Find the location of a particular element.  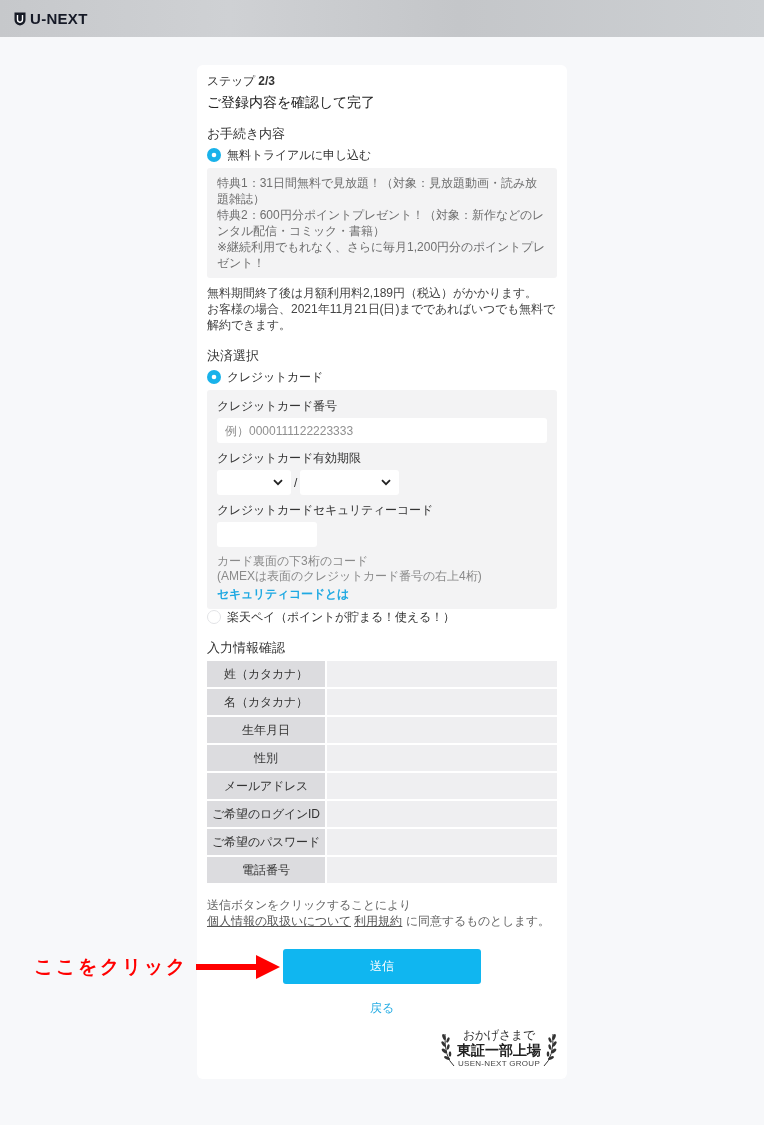

section-heading: 決済選択 is located at coordinates (233, 355).